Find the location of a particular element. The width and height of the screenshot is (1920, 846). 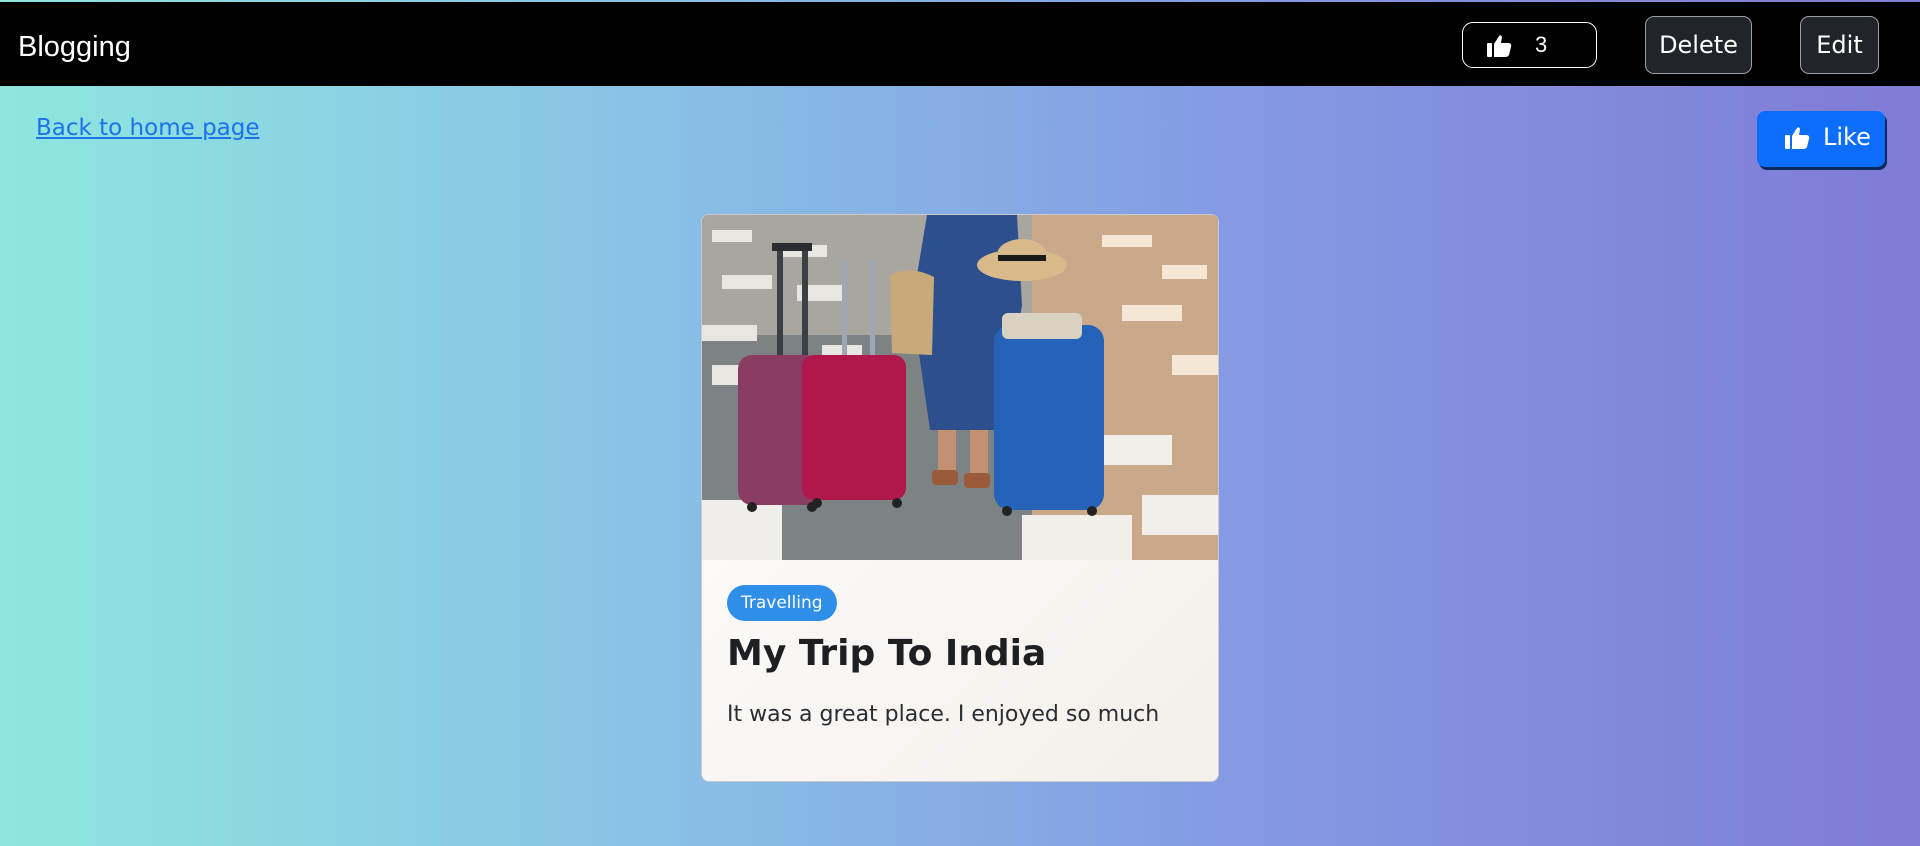

like-count-badge: 3 is located at coordinates (1529, 45).